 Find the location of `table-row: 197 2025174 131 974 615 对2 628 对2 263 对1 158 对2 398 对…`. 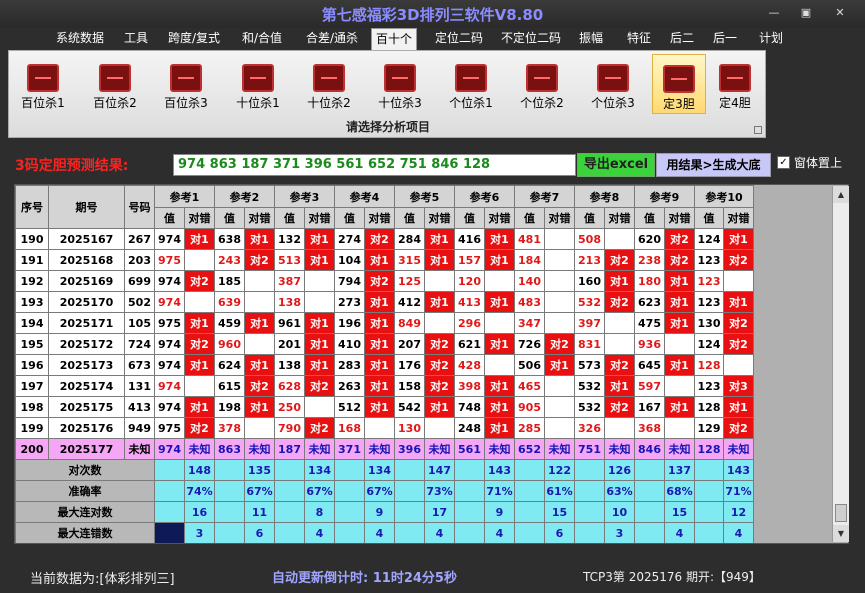

table-row: 197 2025174 131 974 615 对2 628 对2 263 对1 158 对2 398 对… is located at coordinates (384, 386).